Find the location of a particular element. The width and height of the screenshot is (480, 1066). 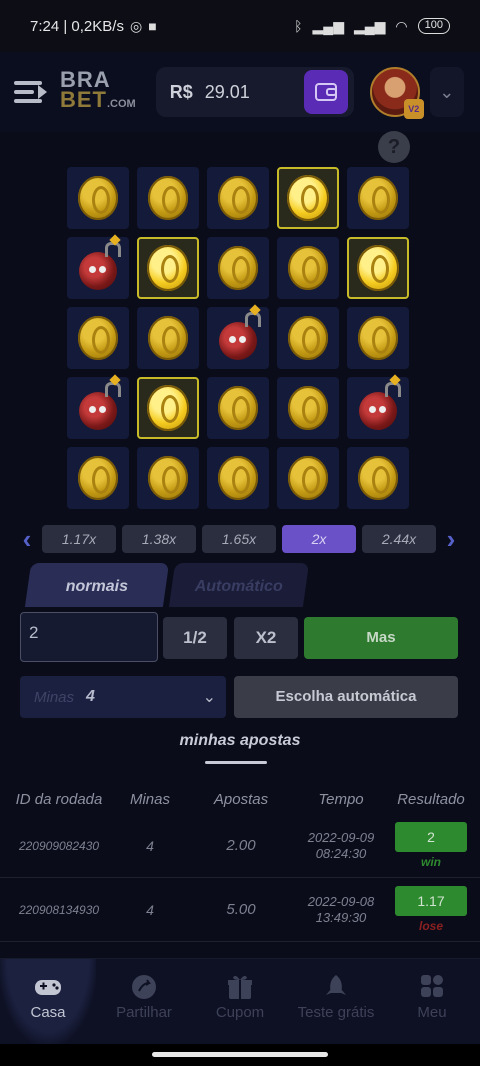

instagram-icon: ◎ is located at coordinates (136, 25).